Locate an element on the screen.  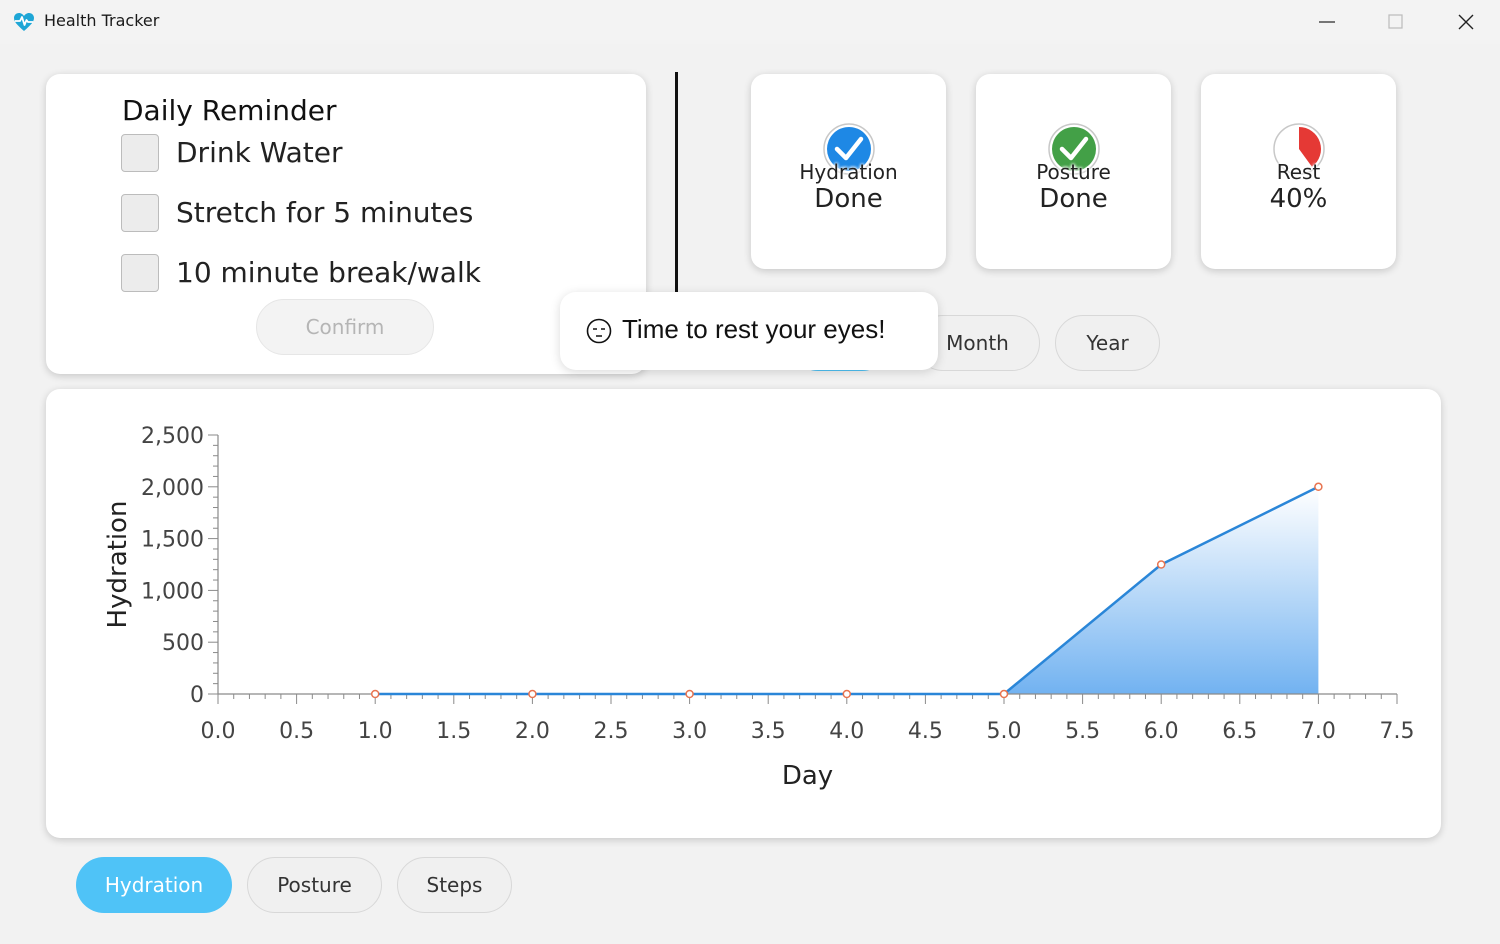
minimize-button is located at coordinates (1327, 22).